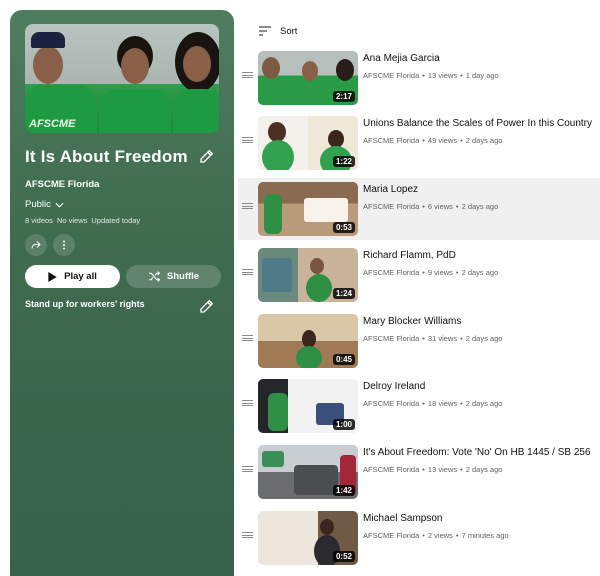 The width and height of the screenshot is (600, 576). Describe the element at coordinates (38, 204) in the screenshot. I see `privacy-label: Public` at that location.